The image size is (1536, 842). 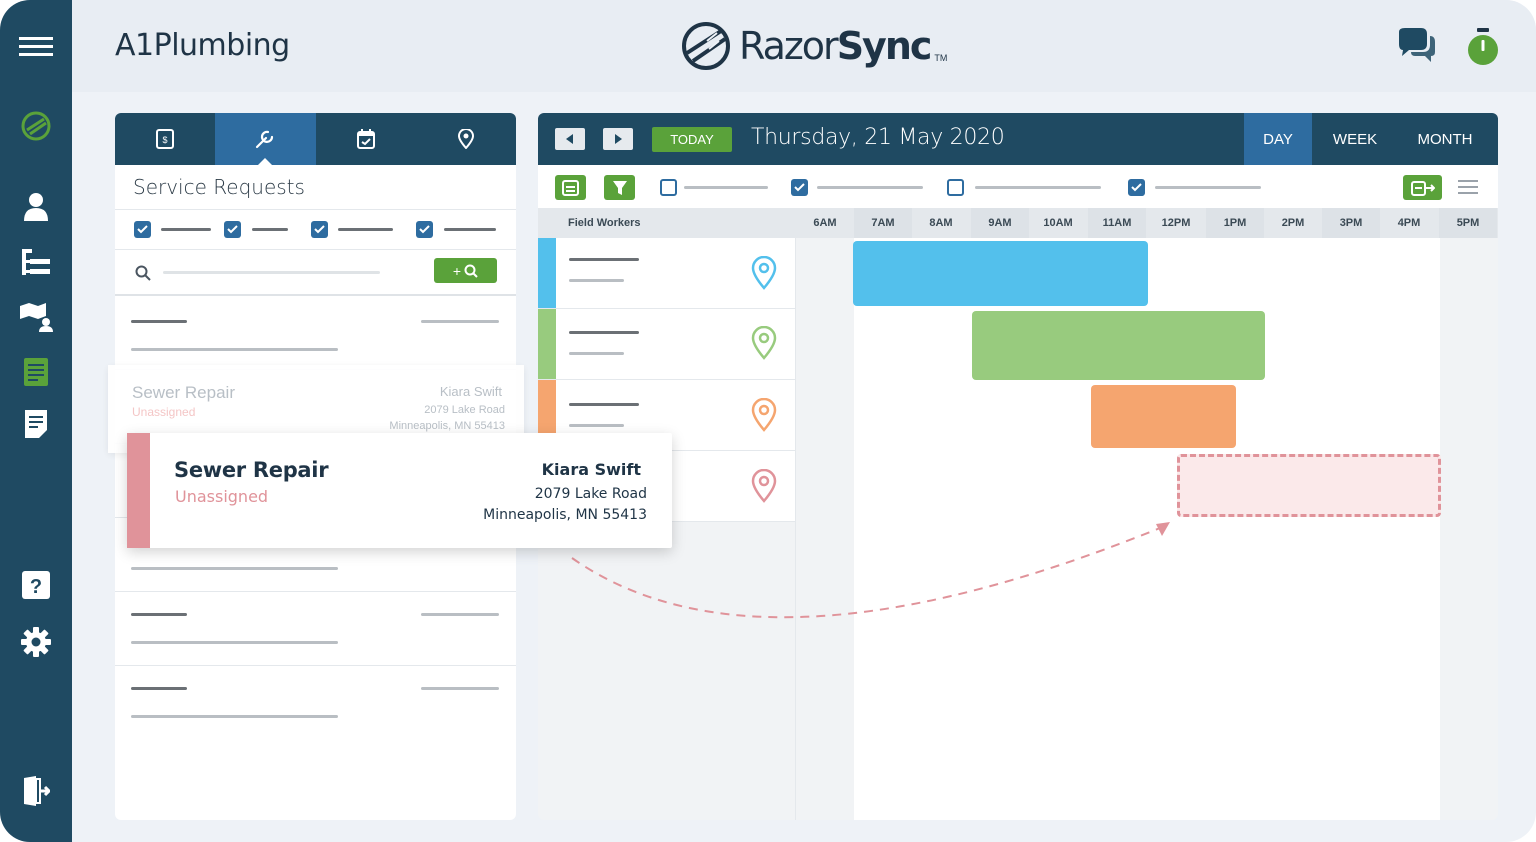 I want to click on hour-label: 1PM, so click(x=1235, y=223).